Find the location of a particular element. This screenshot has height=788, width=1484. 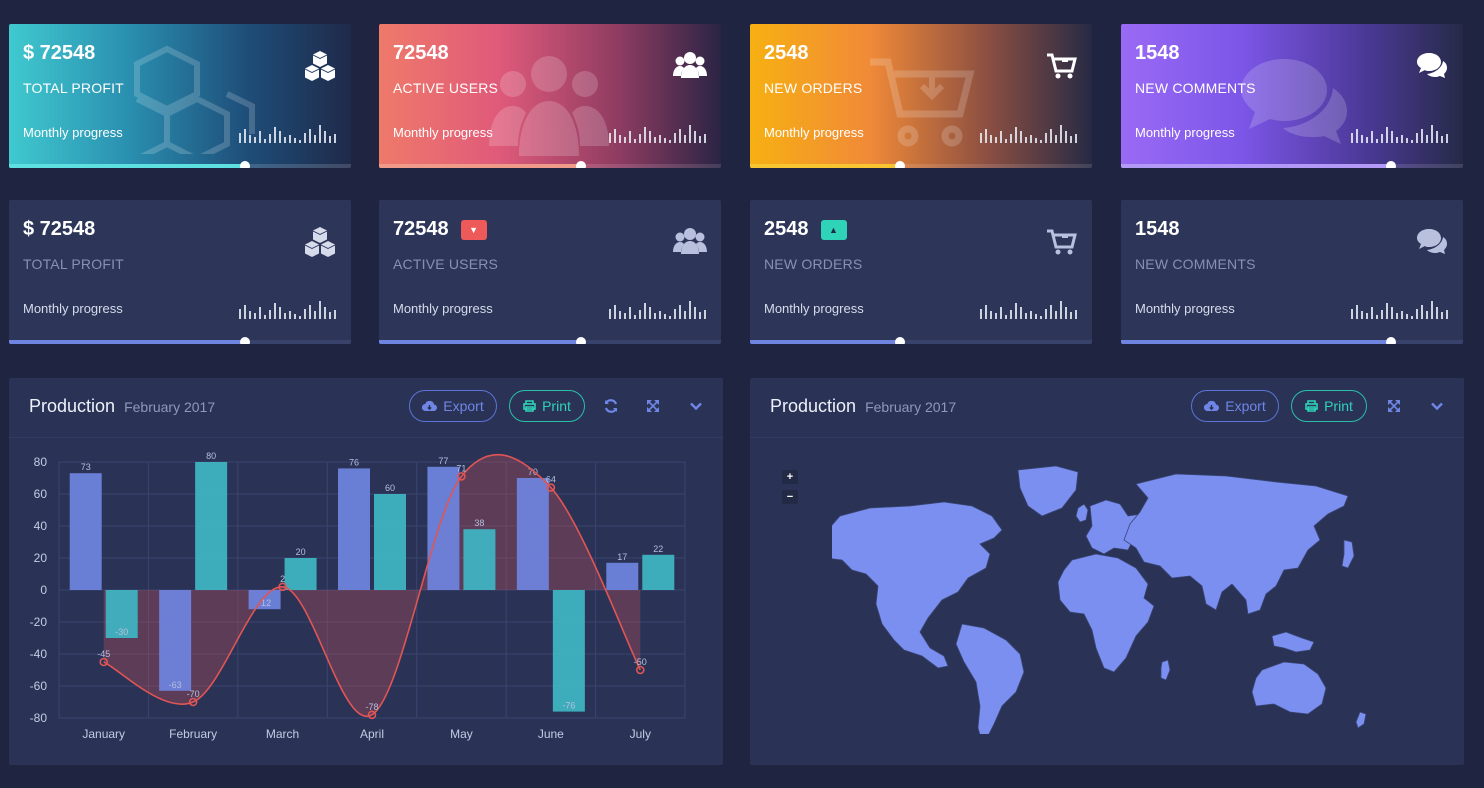

data-label: 77 is located at coordinates (443, 461).